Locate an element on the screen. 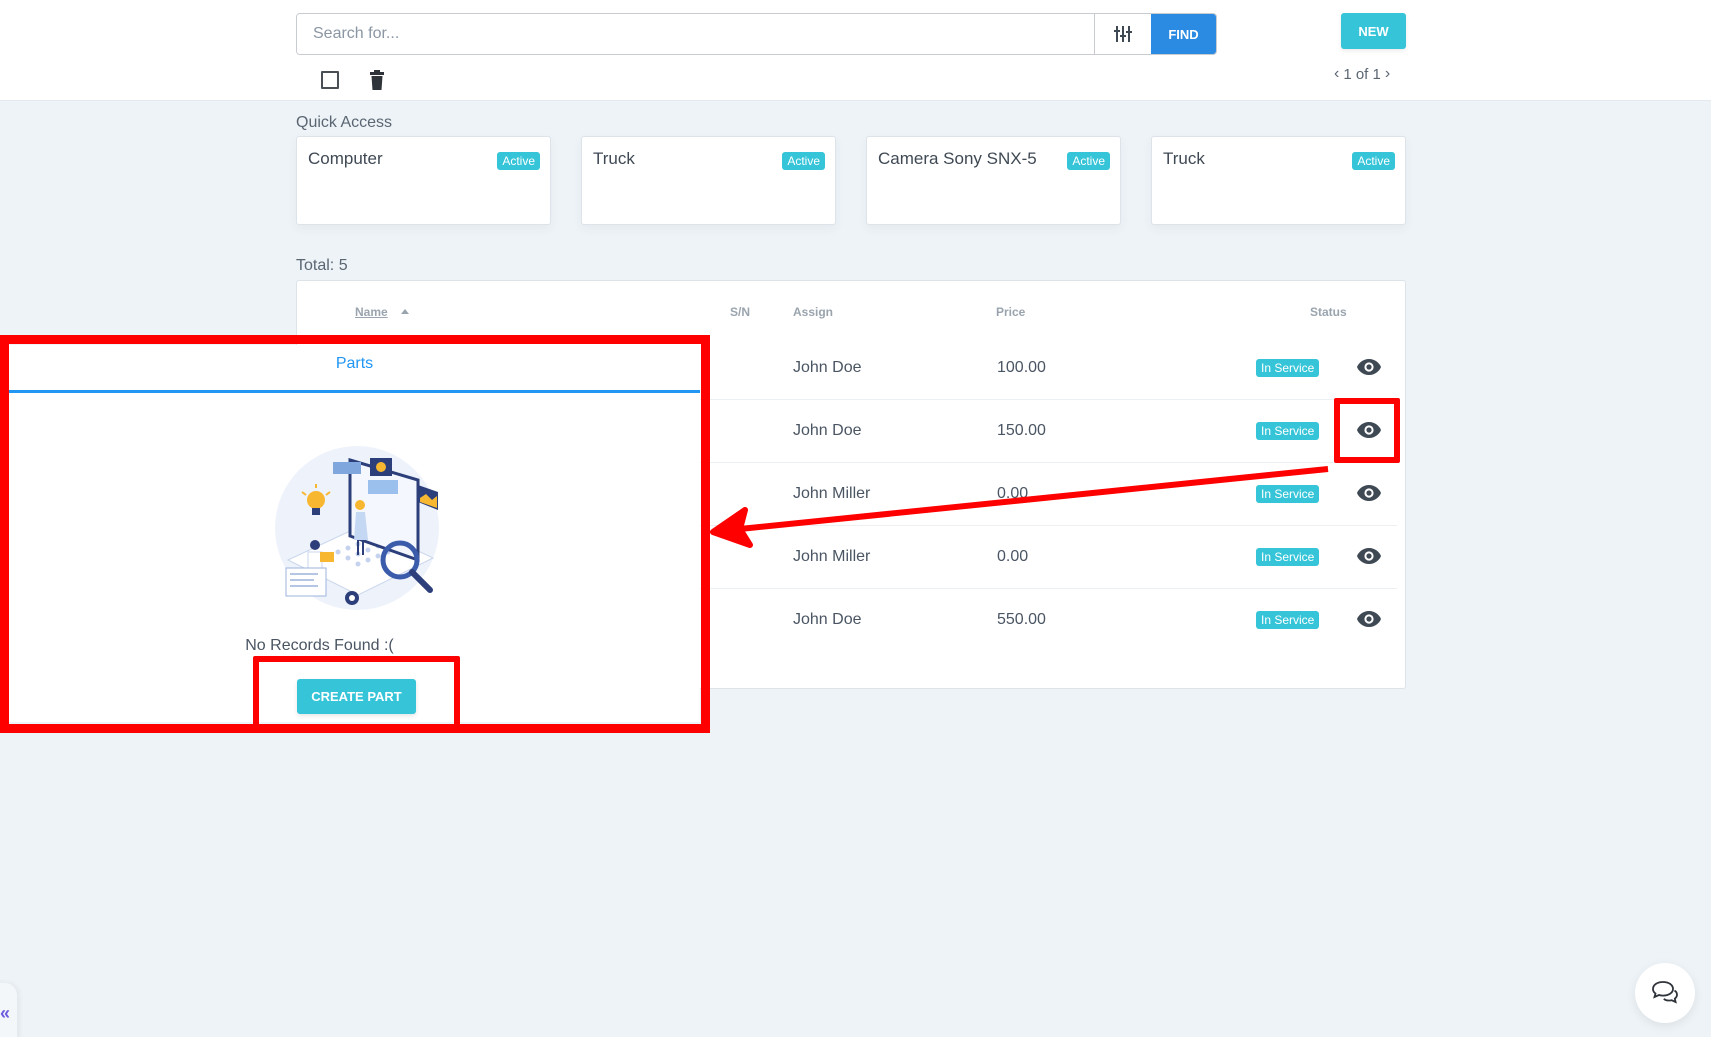 This screenshot has height=1037, width=1711. pagination: ‹ 1 of 1 › is located at coordinates (1362, 74).